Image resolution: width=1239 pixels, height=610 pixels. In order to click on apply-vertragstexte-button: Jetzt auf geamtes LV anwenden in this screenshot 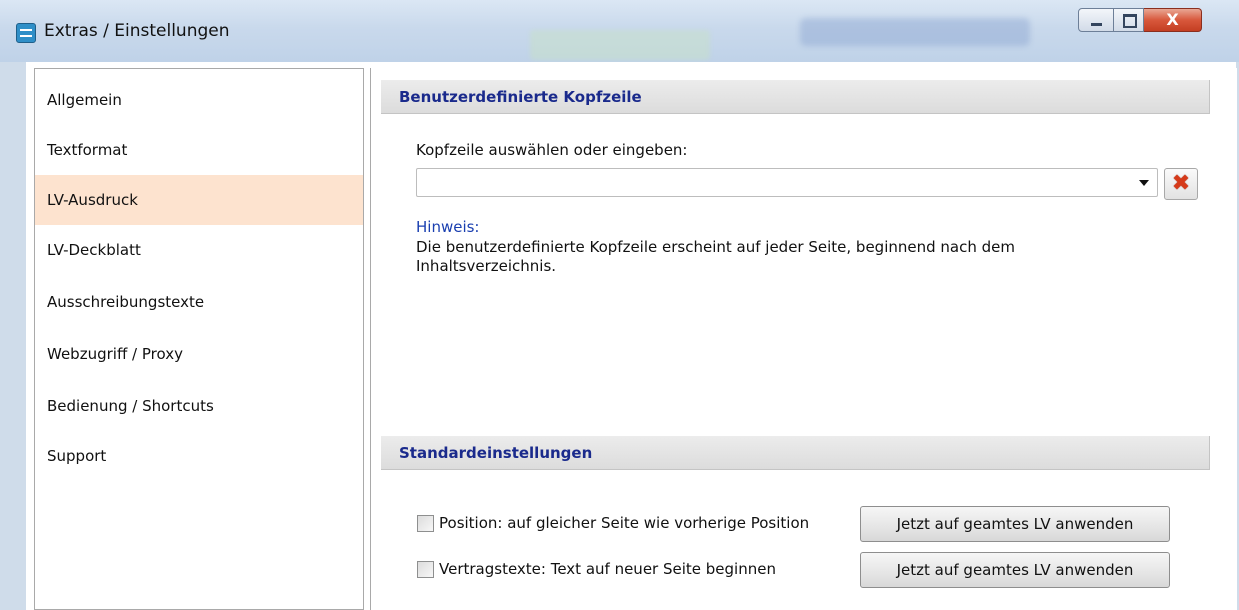, I will do `click(1015, 570)`.